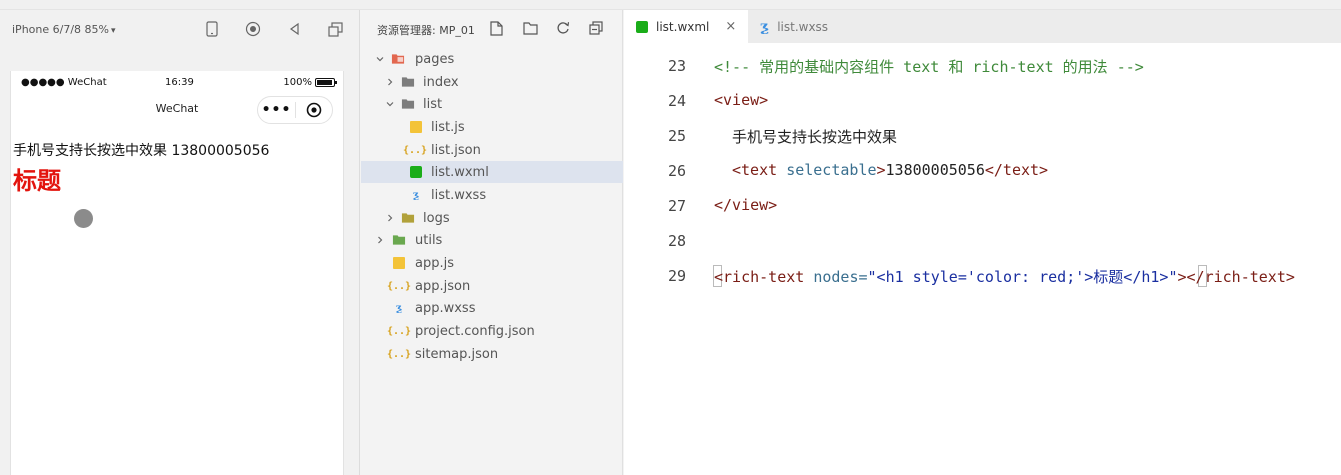 This screenshot has width=1341, height=475. I want to click on tree-item-label: app.js, so click(434, 263).